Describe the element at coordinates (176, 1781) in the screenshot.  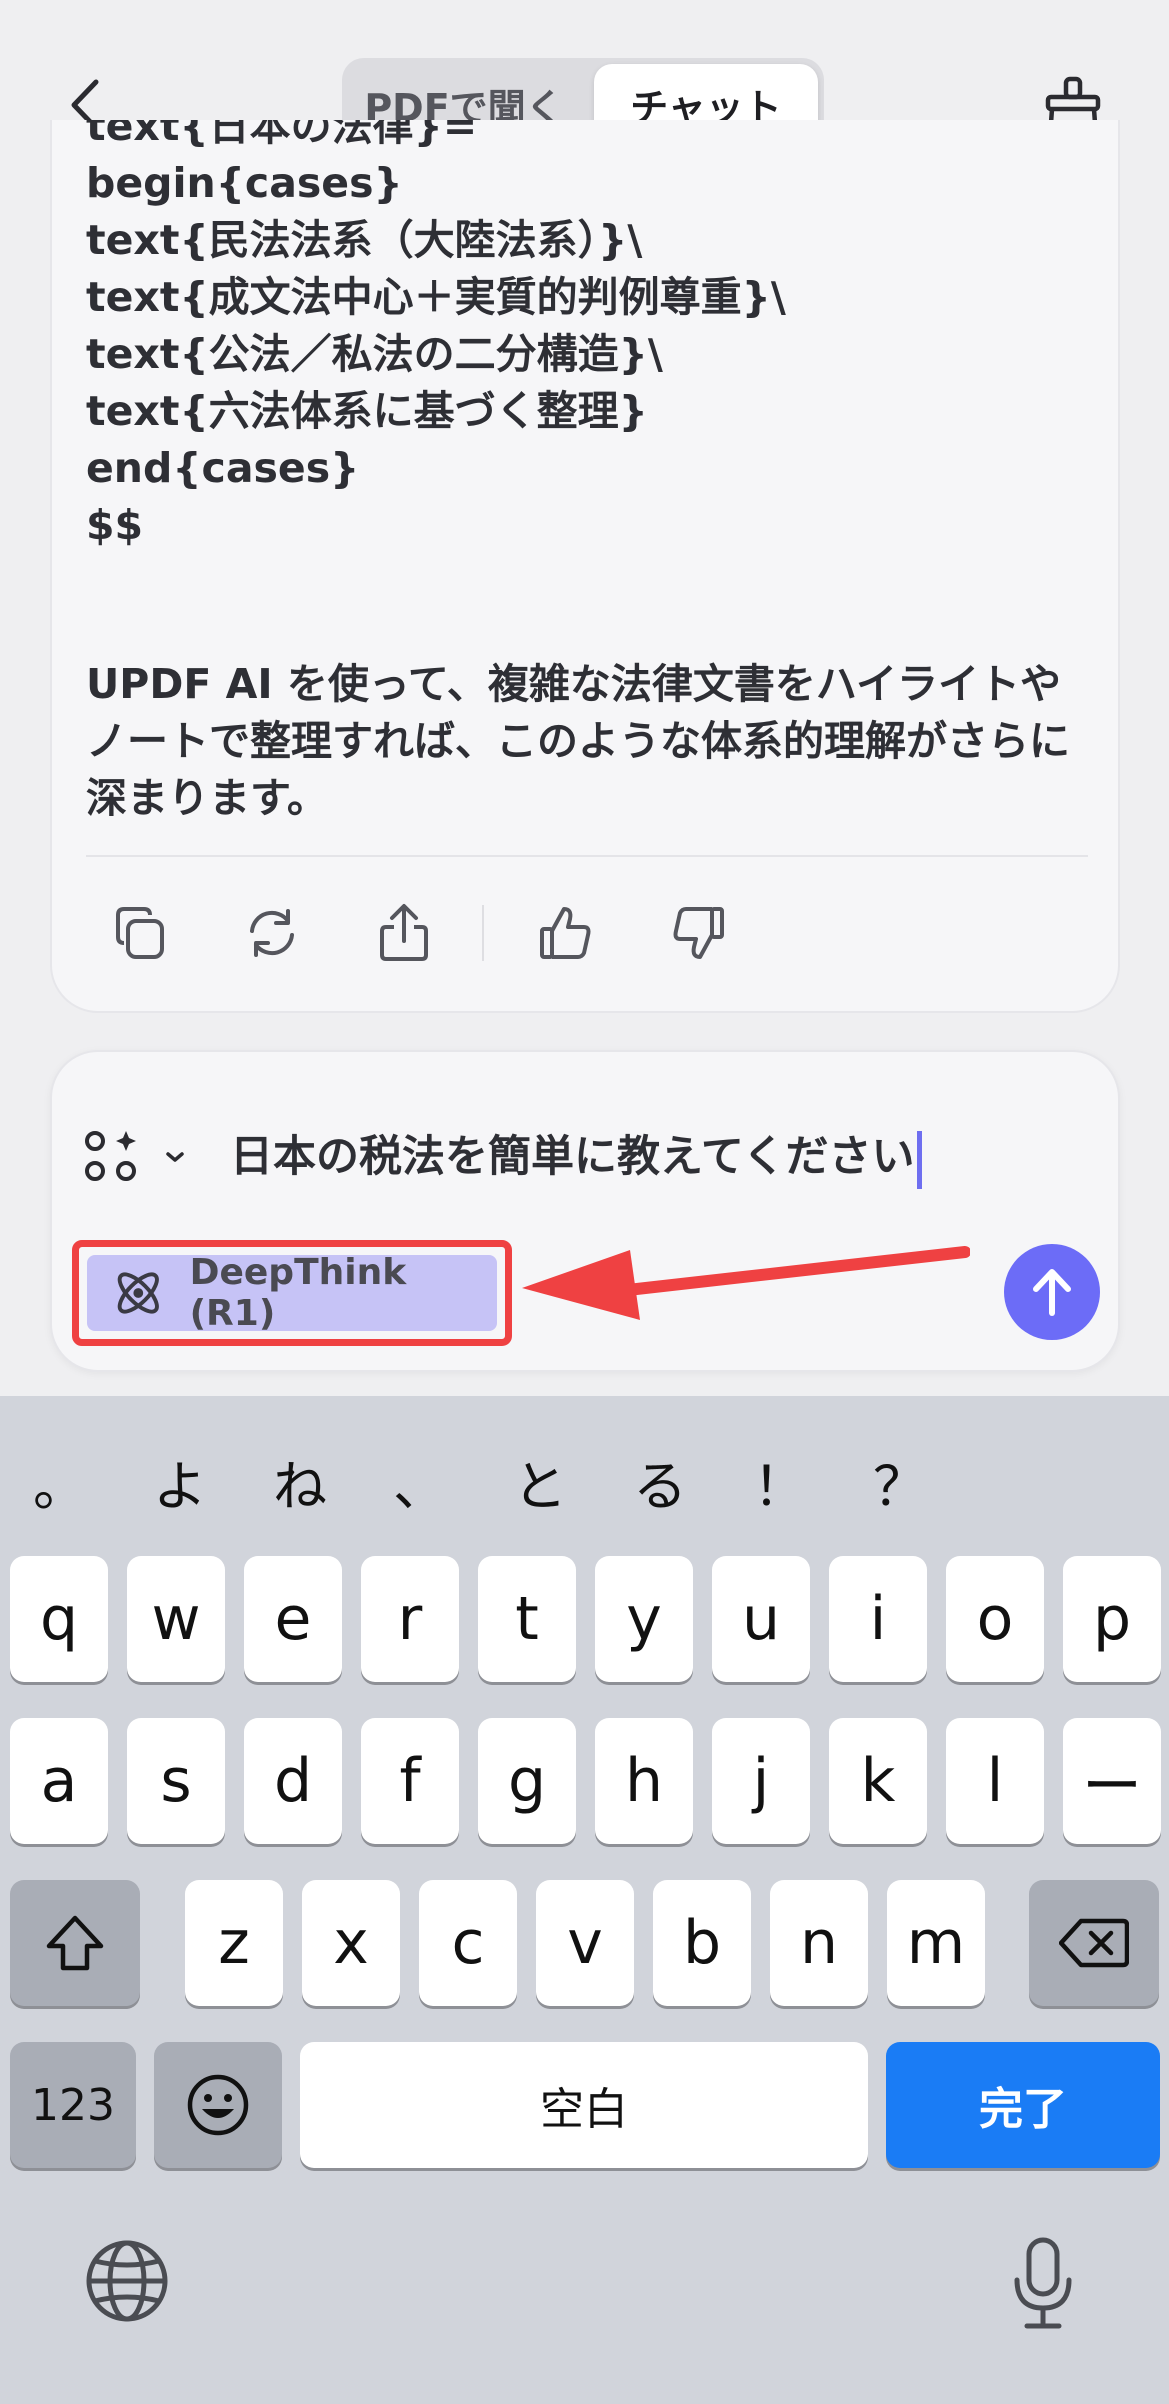
I see `key-s: s` at that location.